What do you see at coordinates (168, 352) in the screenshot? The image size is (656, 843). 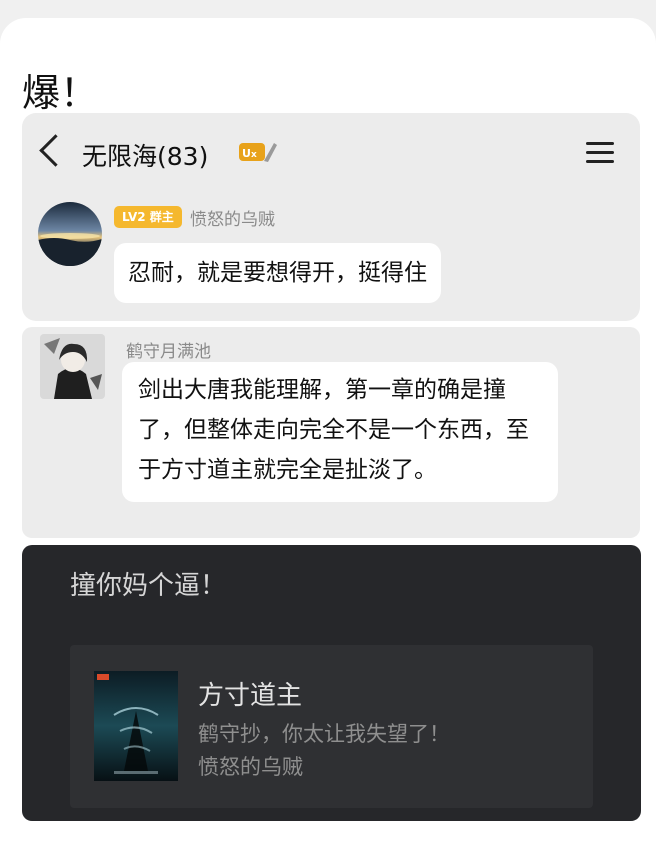 I see `sender-name: 鹤守月满池` at bounding box center [168, 352].